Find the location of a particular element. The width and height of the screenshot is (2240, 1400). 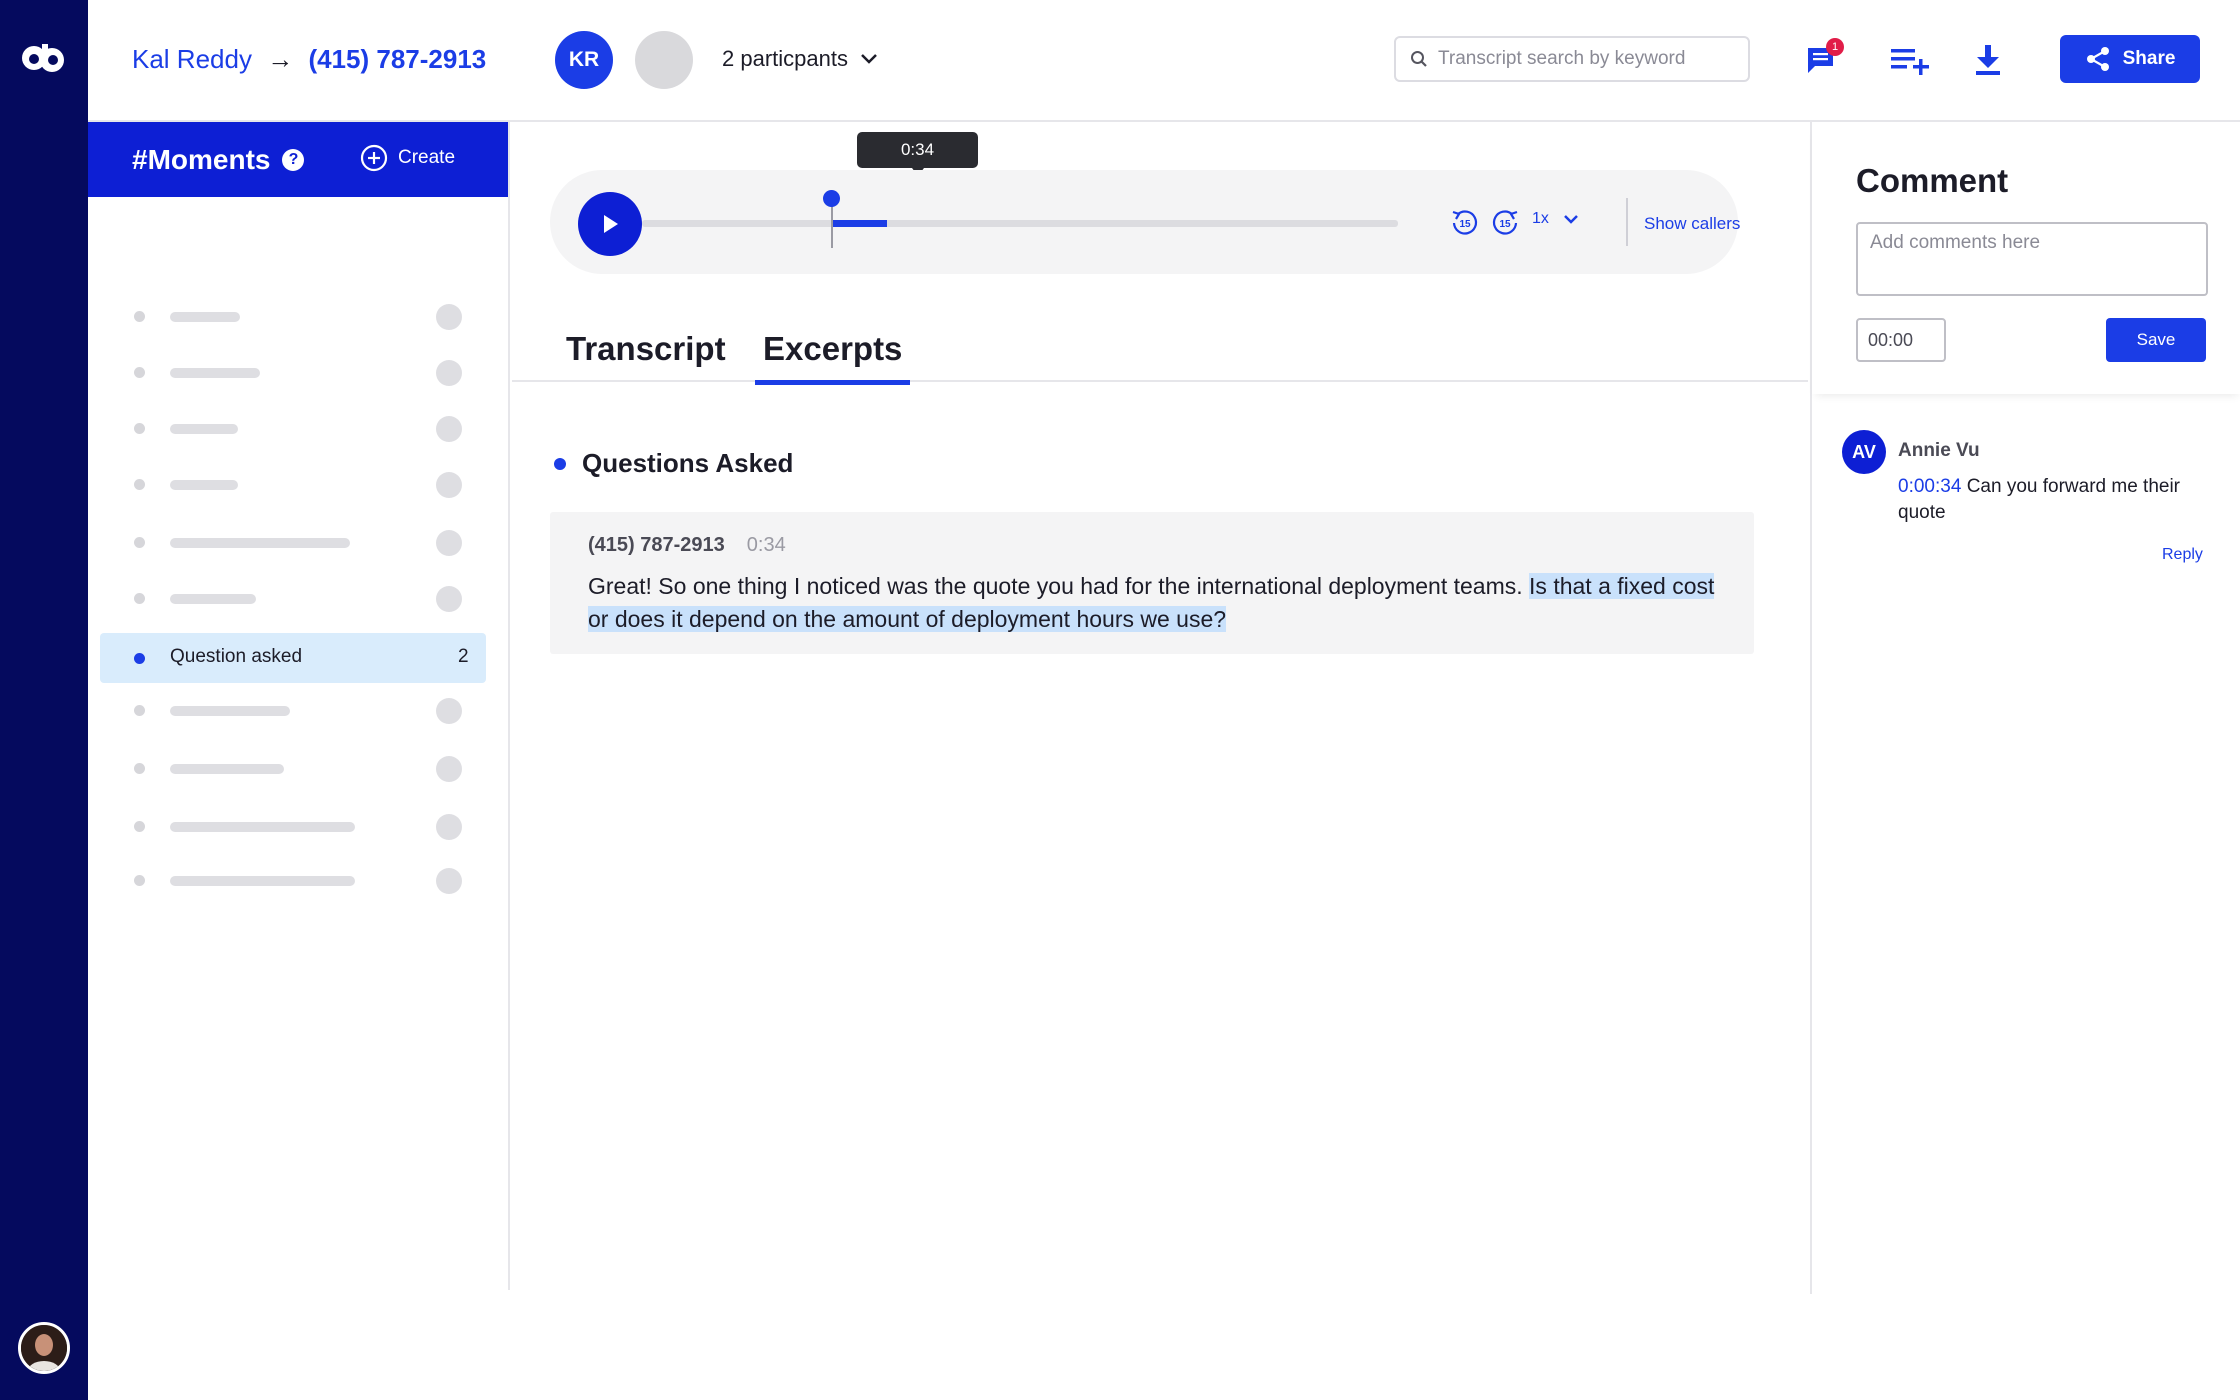

skip-back-label: 15 is located at coordinates (1465, 224).